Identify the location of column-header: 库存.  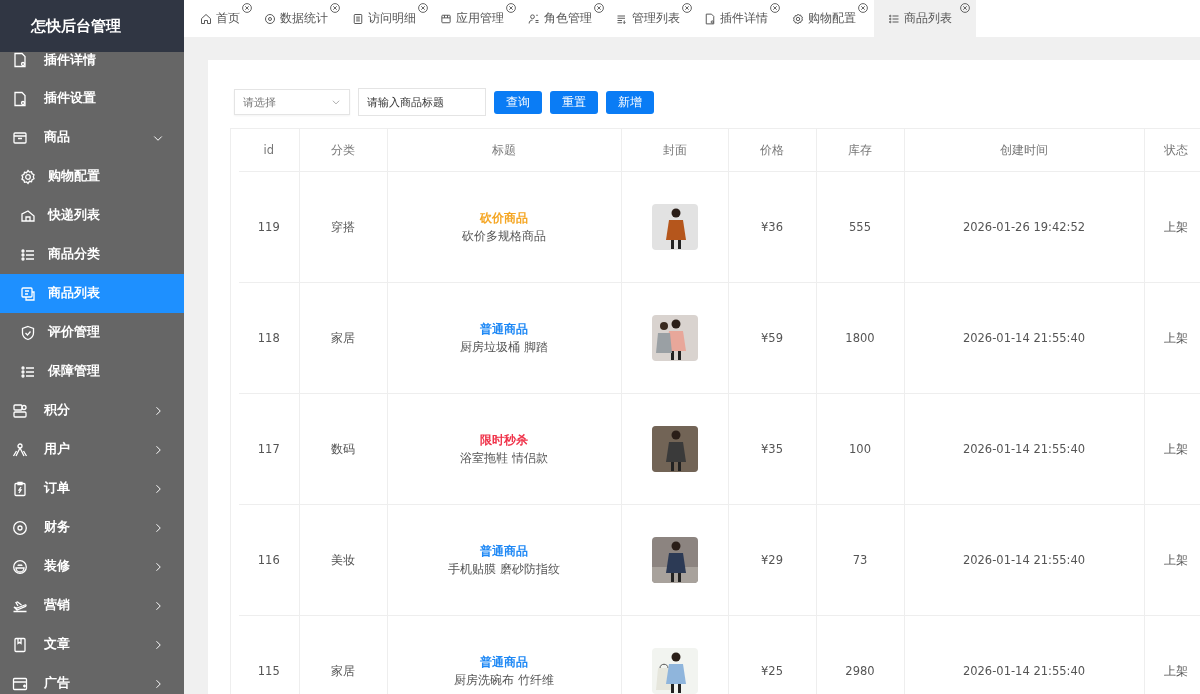
(860, 150).